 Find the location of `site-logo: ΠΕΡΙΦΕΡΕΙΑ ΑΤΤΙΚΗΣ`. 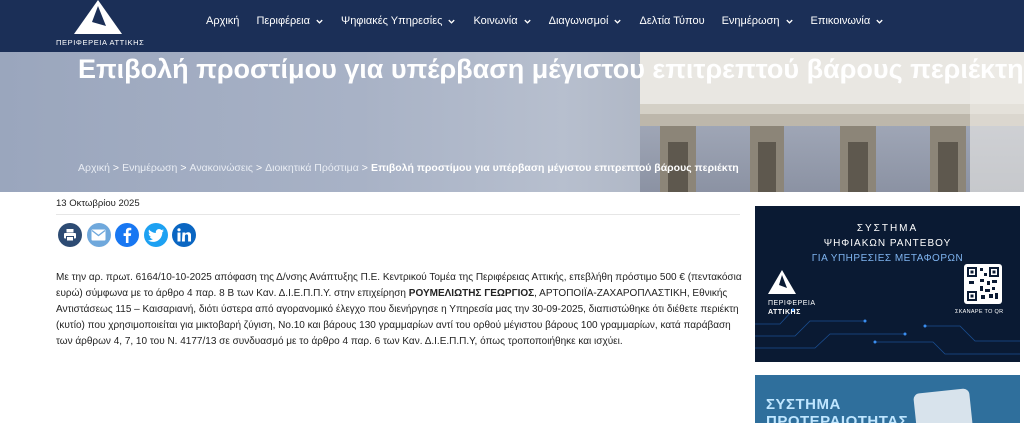

site-logo: ΠΕΡΙΦΕΡΕΙΑ ΑΤΤΙΚΗΣ is located at coordinates (99, 26).